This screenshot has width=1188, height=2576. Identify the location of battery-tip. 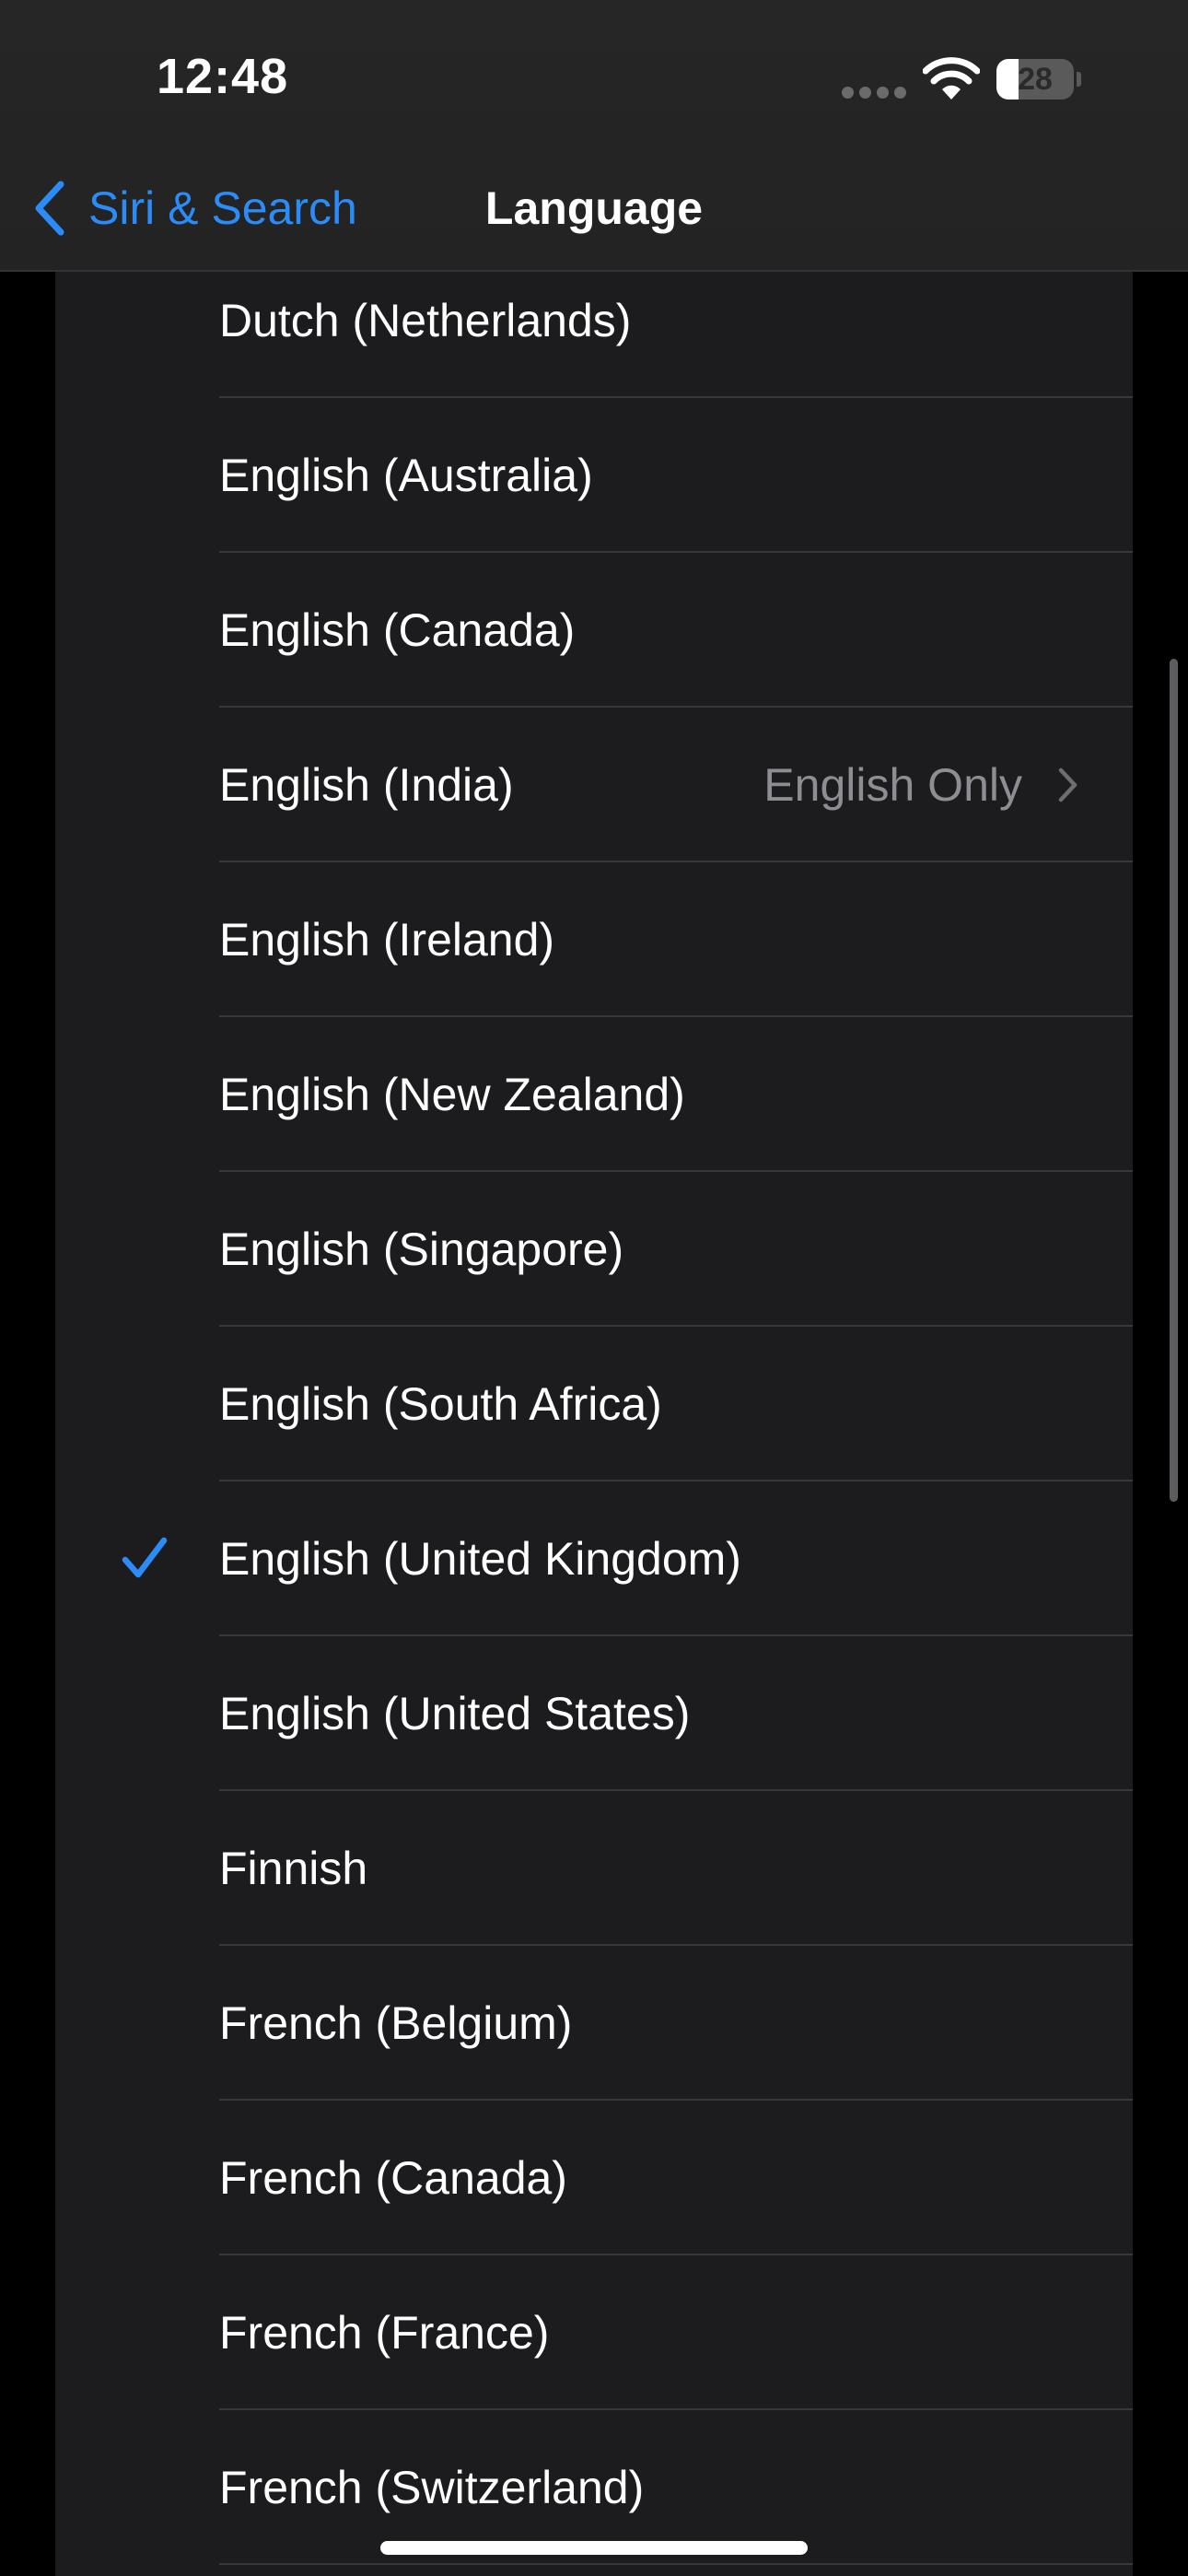
(1079, 79).